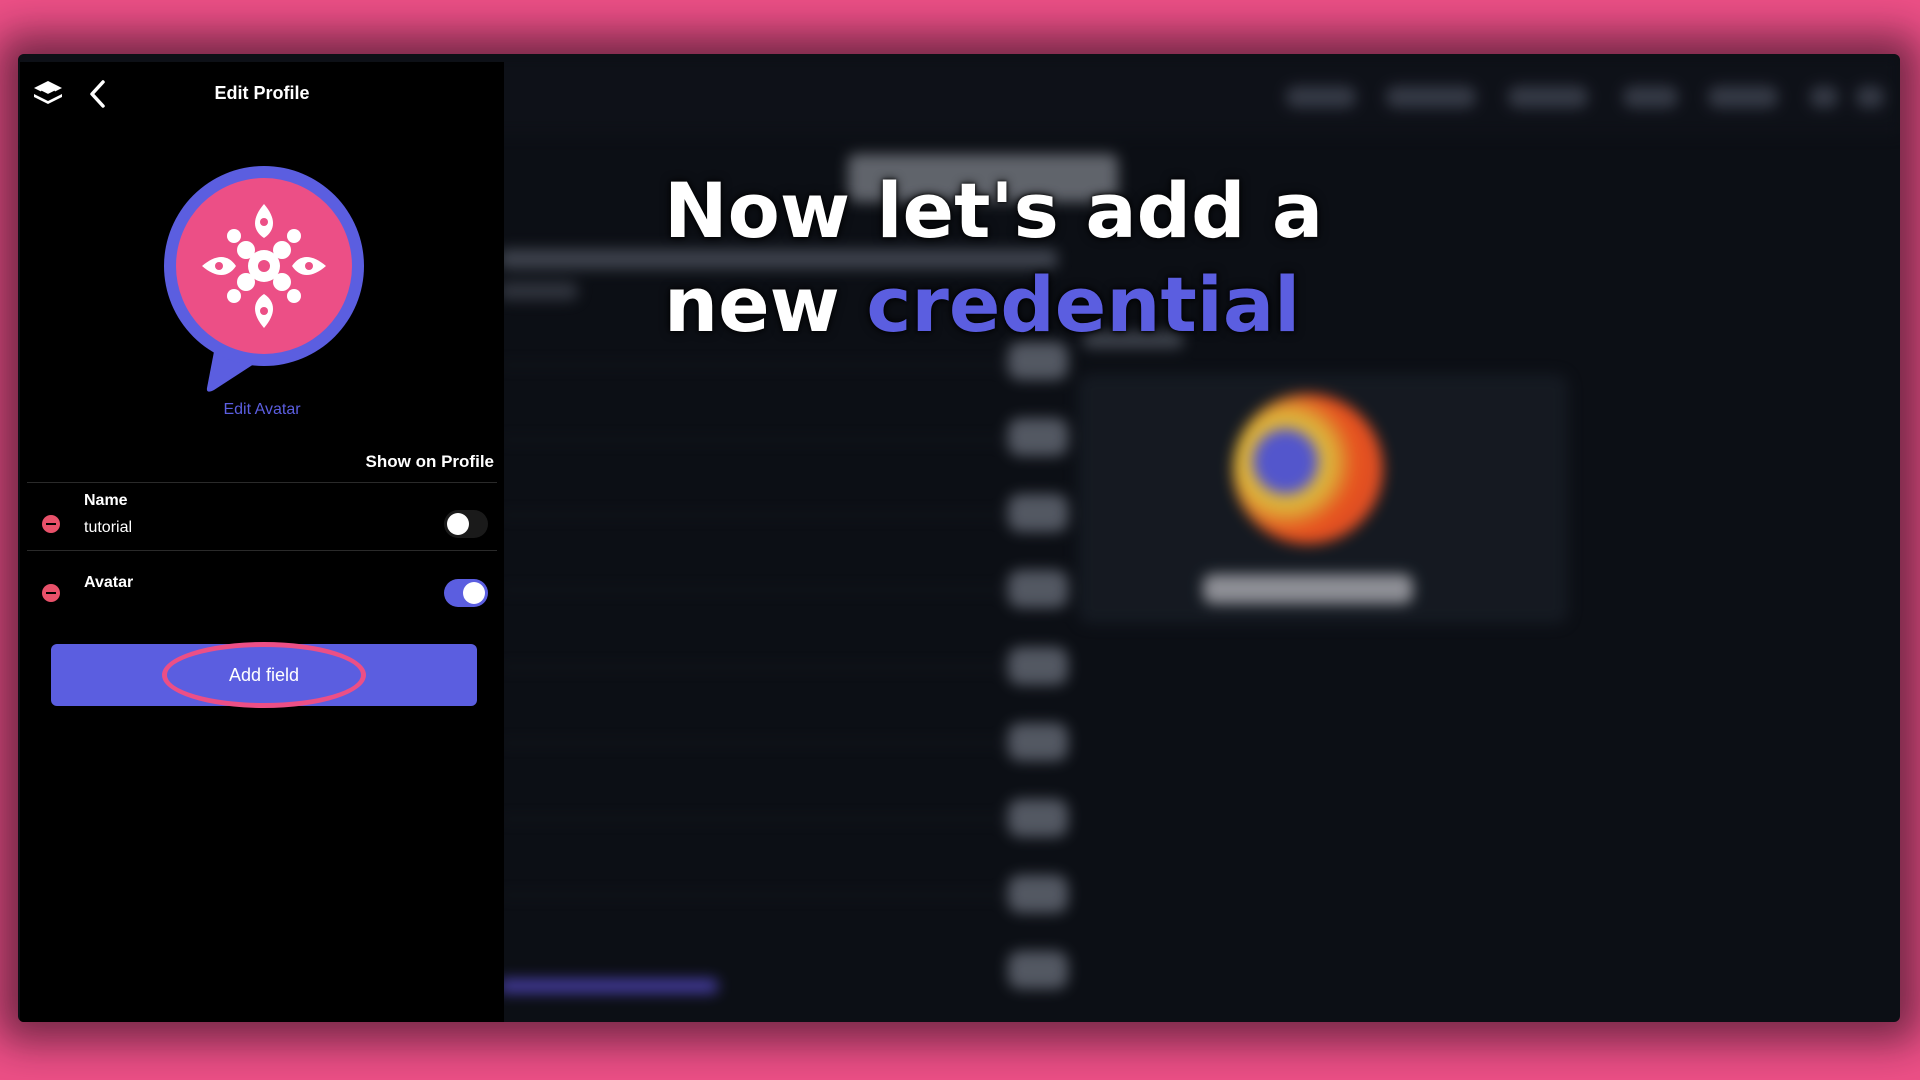  What do you see at coordinates (106, 500) in the screenshot?
I see `field-label: Name` at bounding box center [106, 500].